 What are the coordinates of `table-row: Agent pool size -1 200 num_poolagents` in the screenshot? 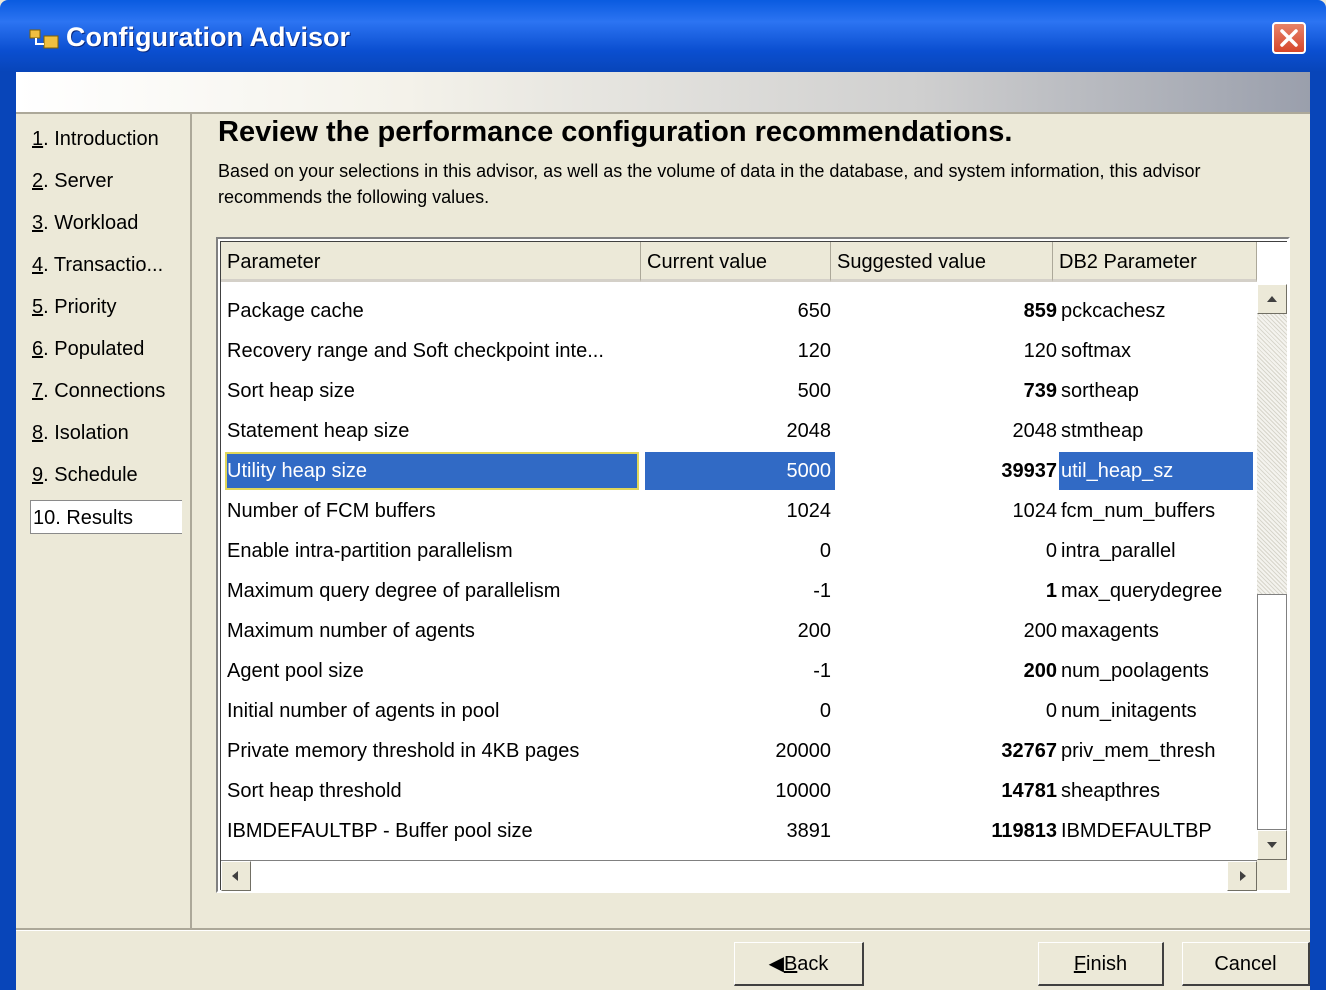 It's located at (739, 672).